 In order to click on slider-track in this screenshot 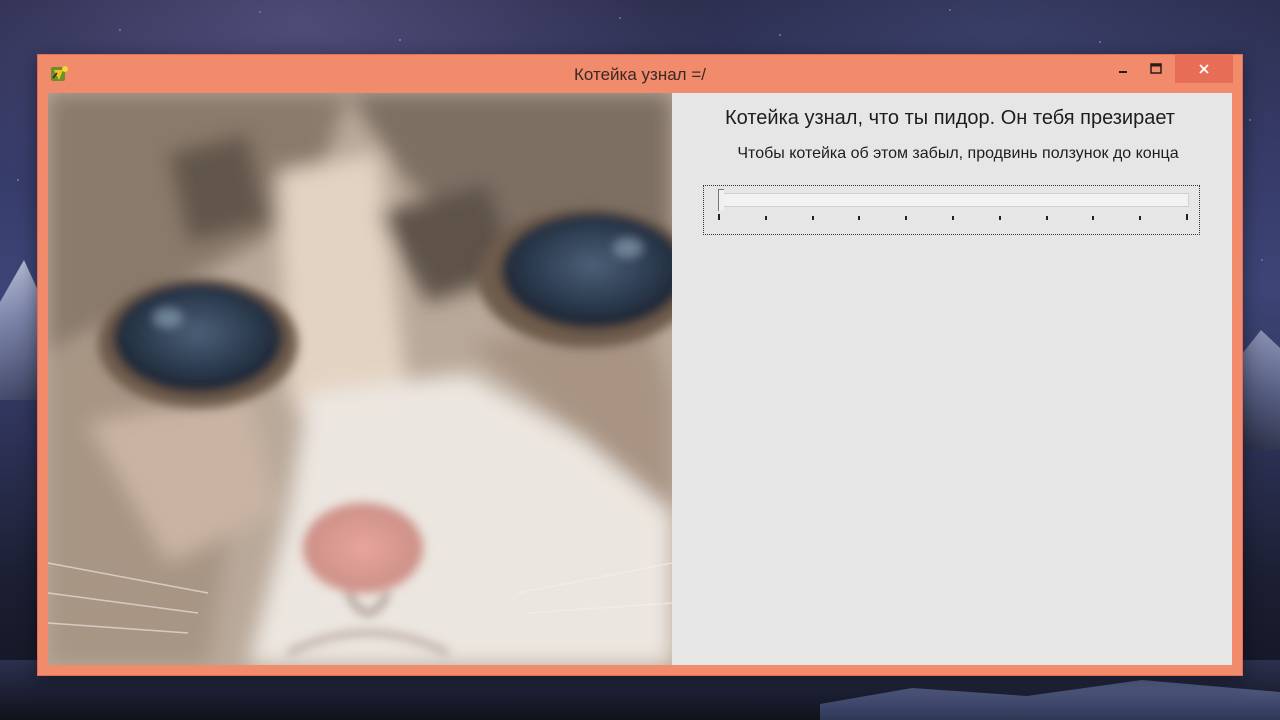, I will do `click(953, 200)`.